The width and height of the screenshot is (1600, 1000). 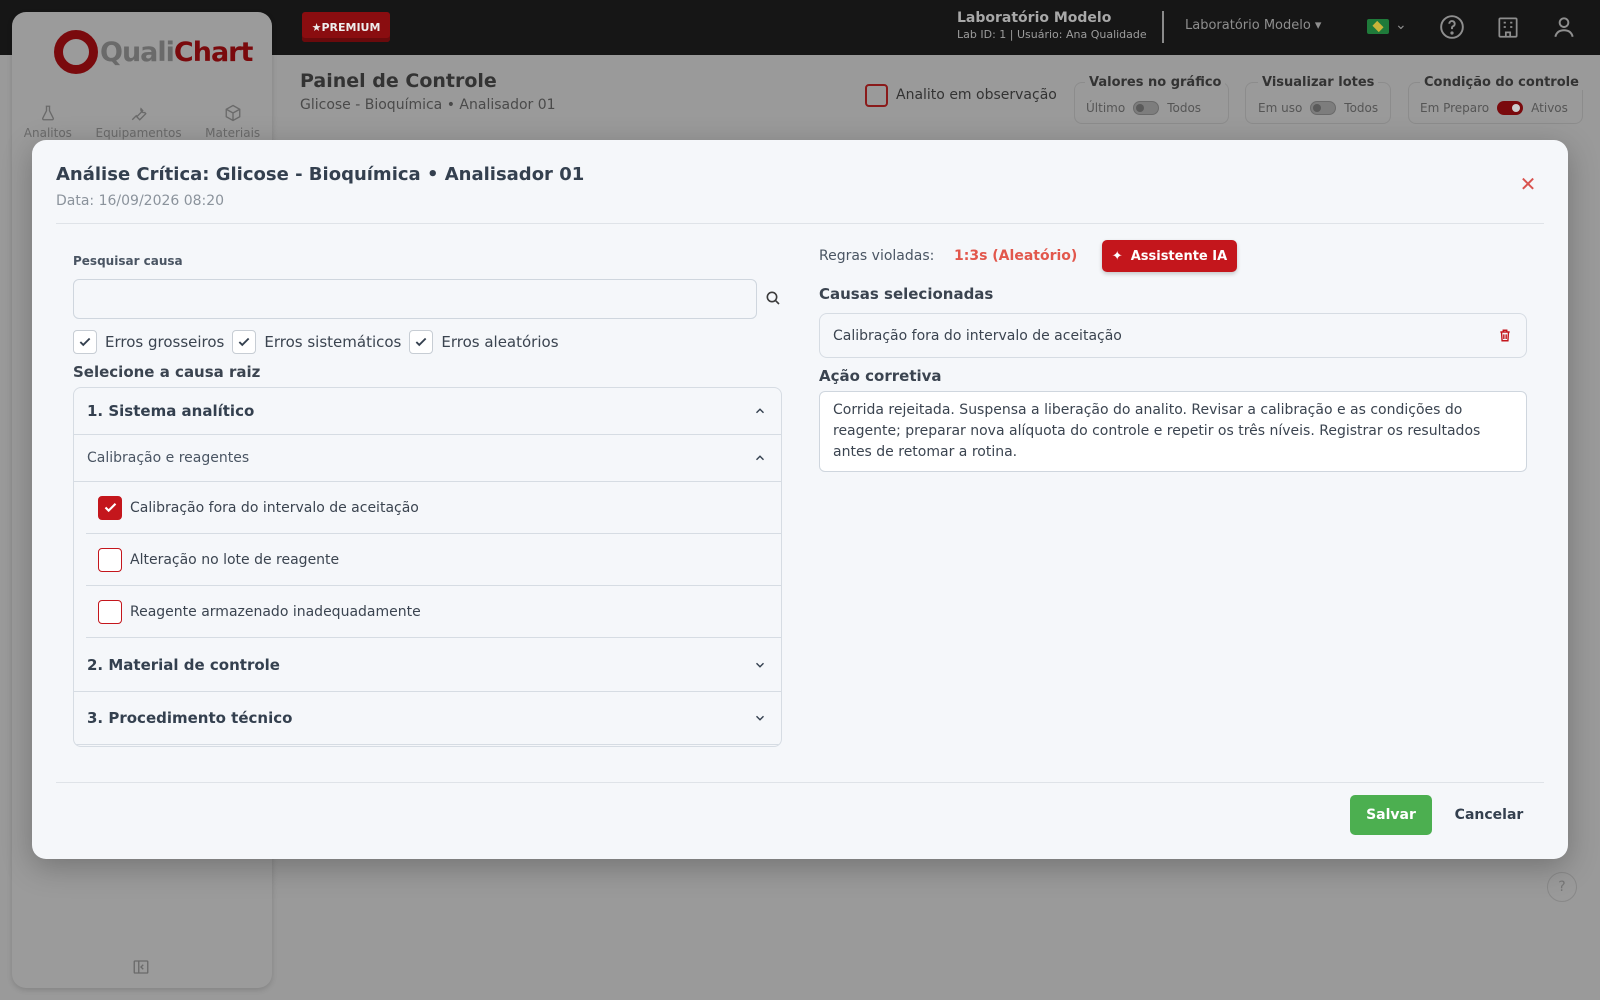 I want to click on section-title: 1. Sistema analítico, so click(x=171, y=411).